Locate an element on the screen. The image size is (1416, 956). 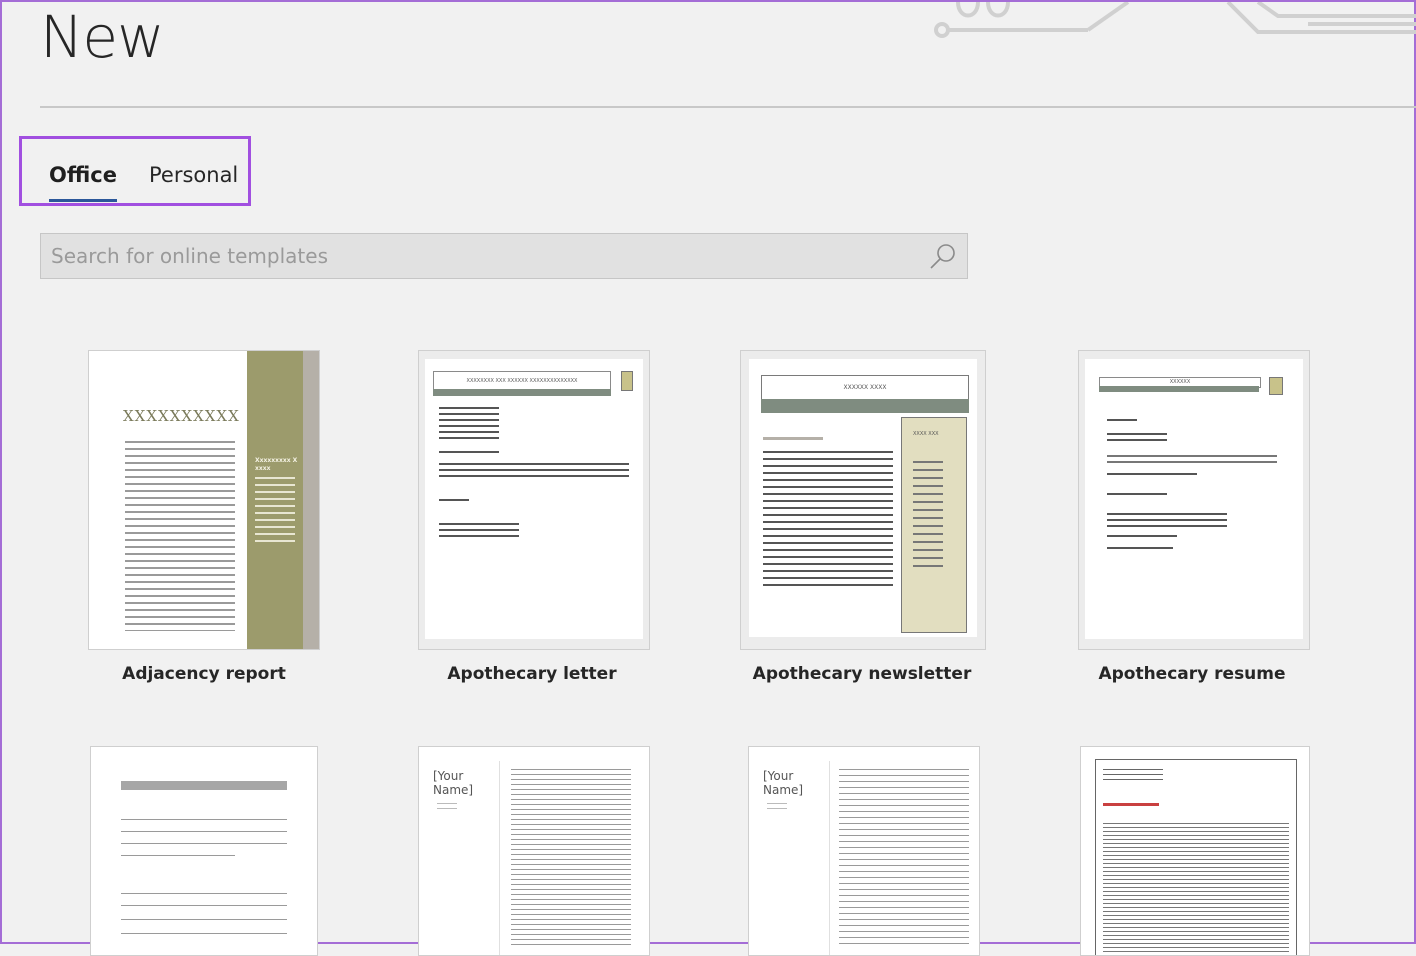
tab-personal-label: Personal is located at coordinates (194, 175).